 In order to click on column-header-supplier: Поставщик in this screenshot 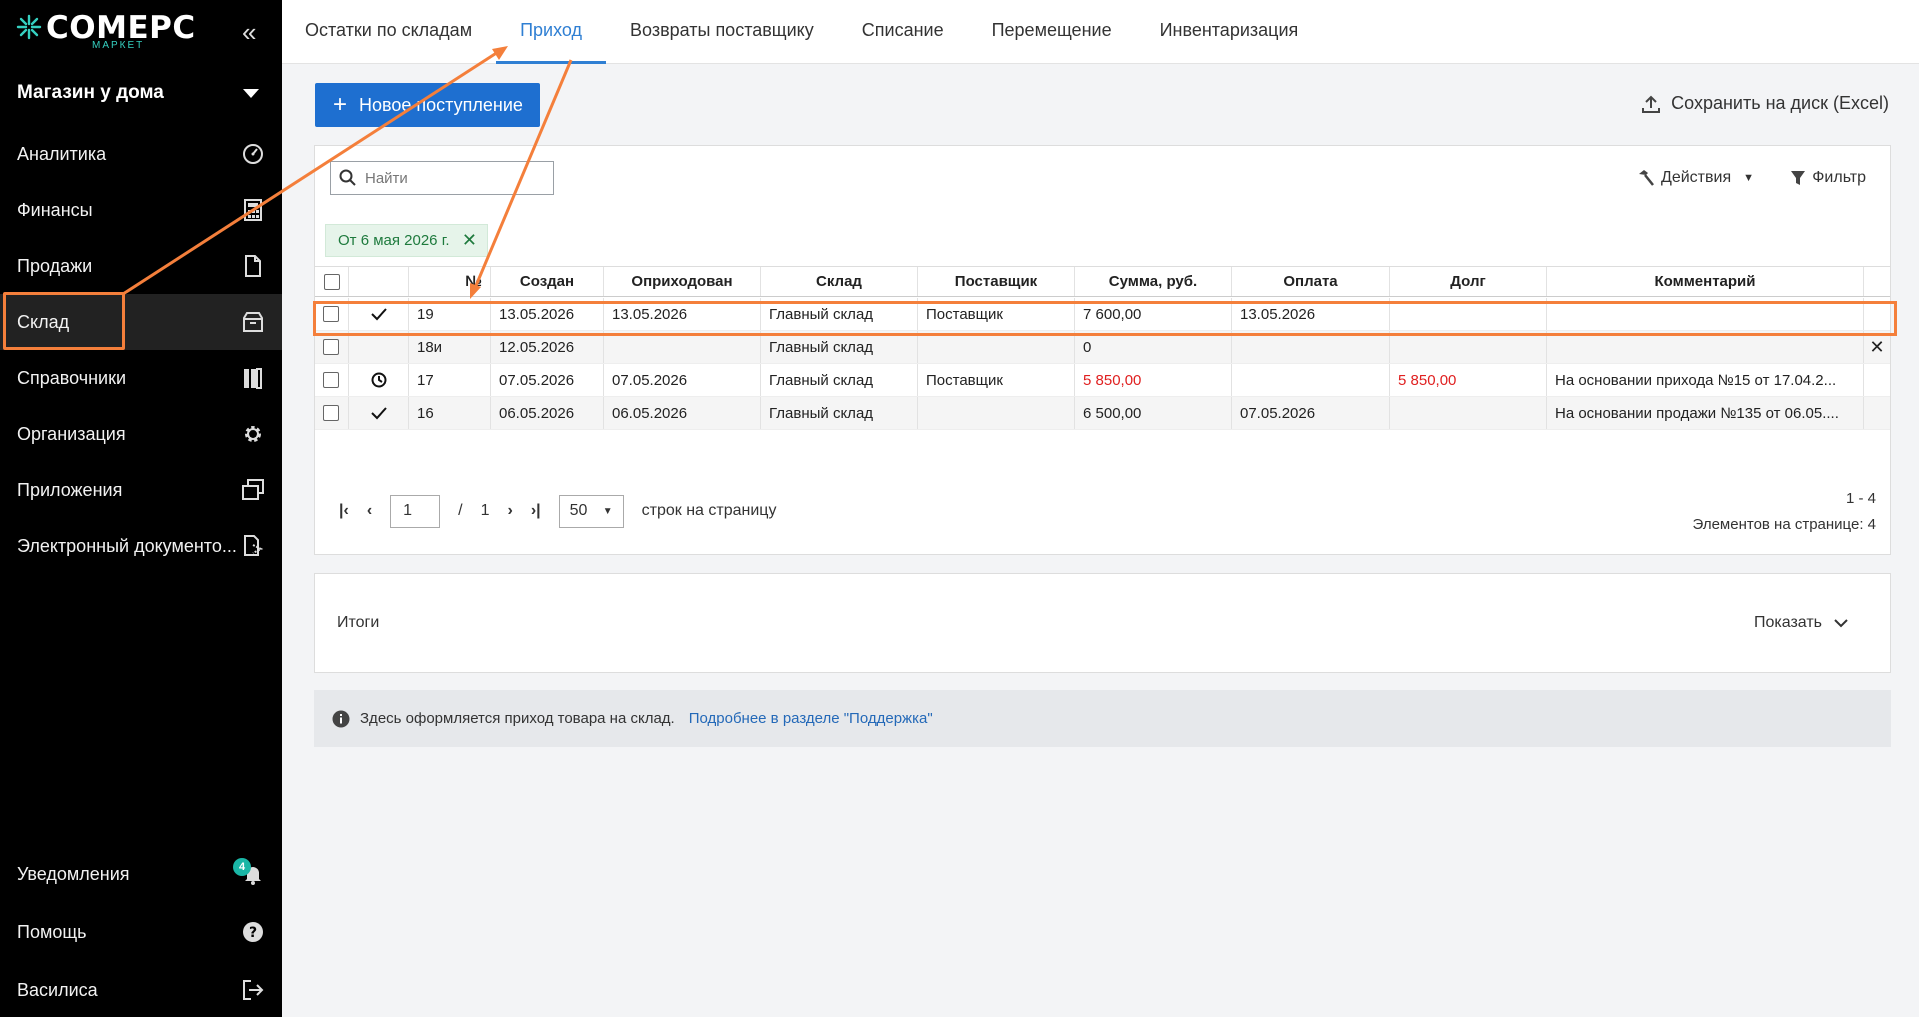, I will do `click(996, 281)`.